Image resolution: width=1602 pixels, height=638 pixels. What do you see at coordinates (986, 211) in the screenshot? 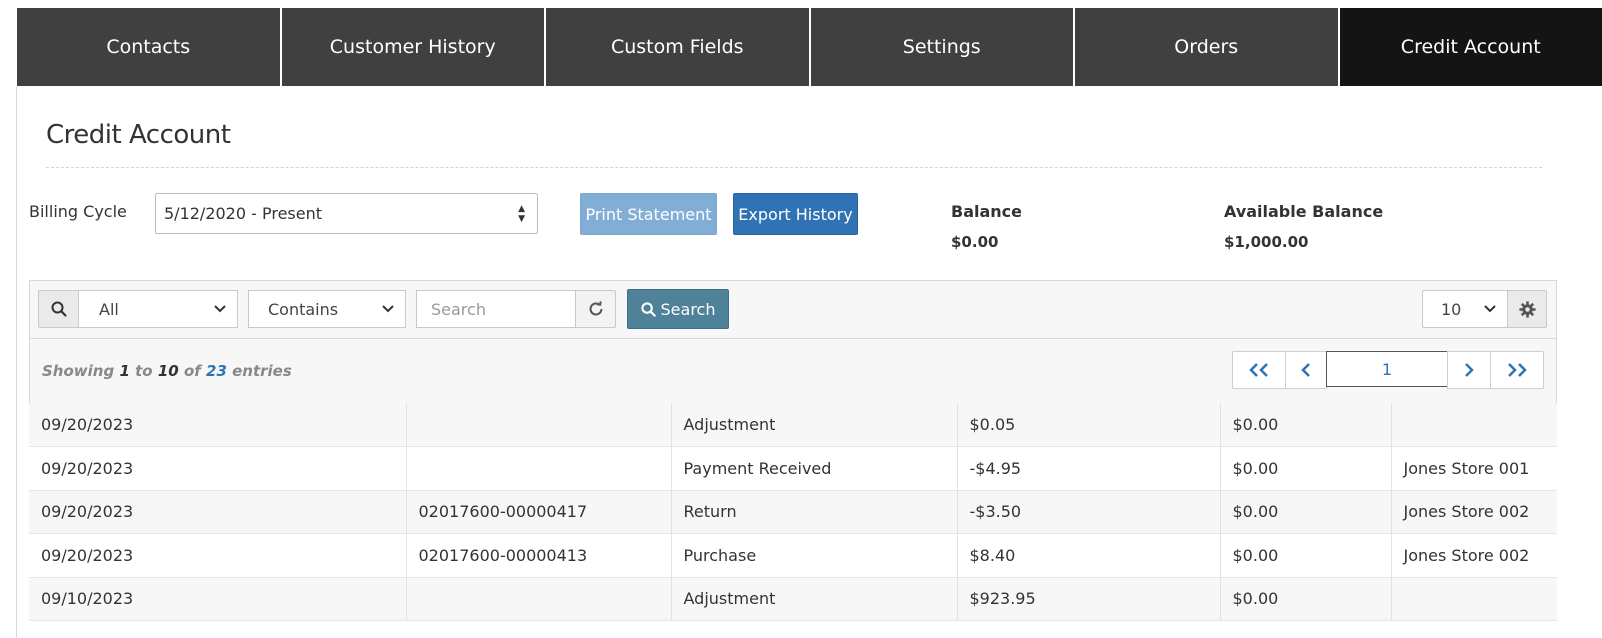
I see `balance-label: Balance` at bounding box center [986, 211].